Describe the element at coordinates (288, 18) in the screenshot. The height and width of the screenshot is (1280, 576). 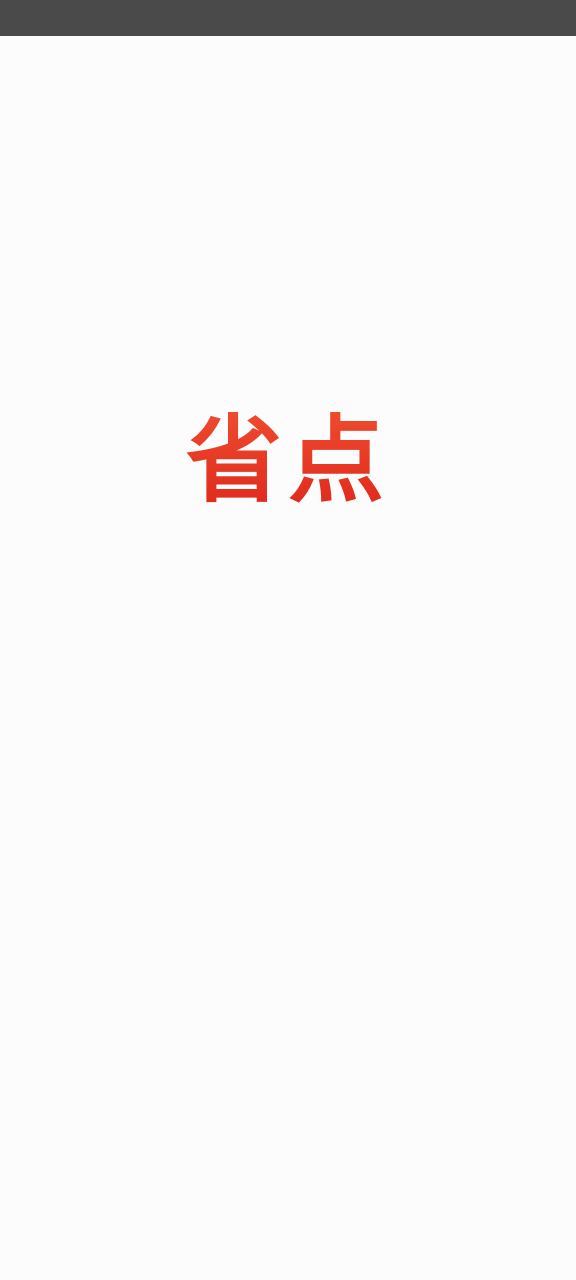
I see `status-bar` at that location.